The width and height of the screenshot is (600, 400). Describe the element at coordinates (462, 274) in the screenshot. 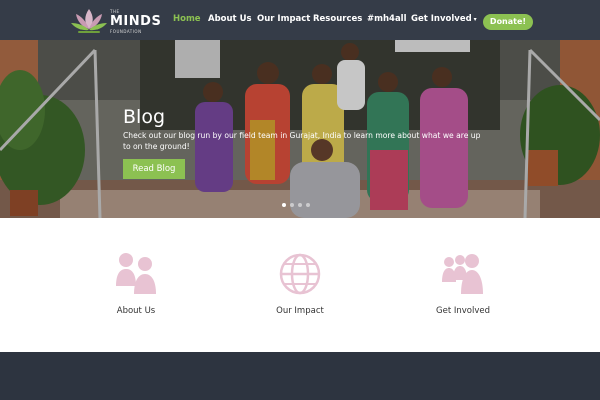

I see `group-icon` at that location.